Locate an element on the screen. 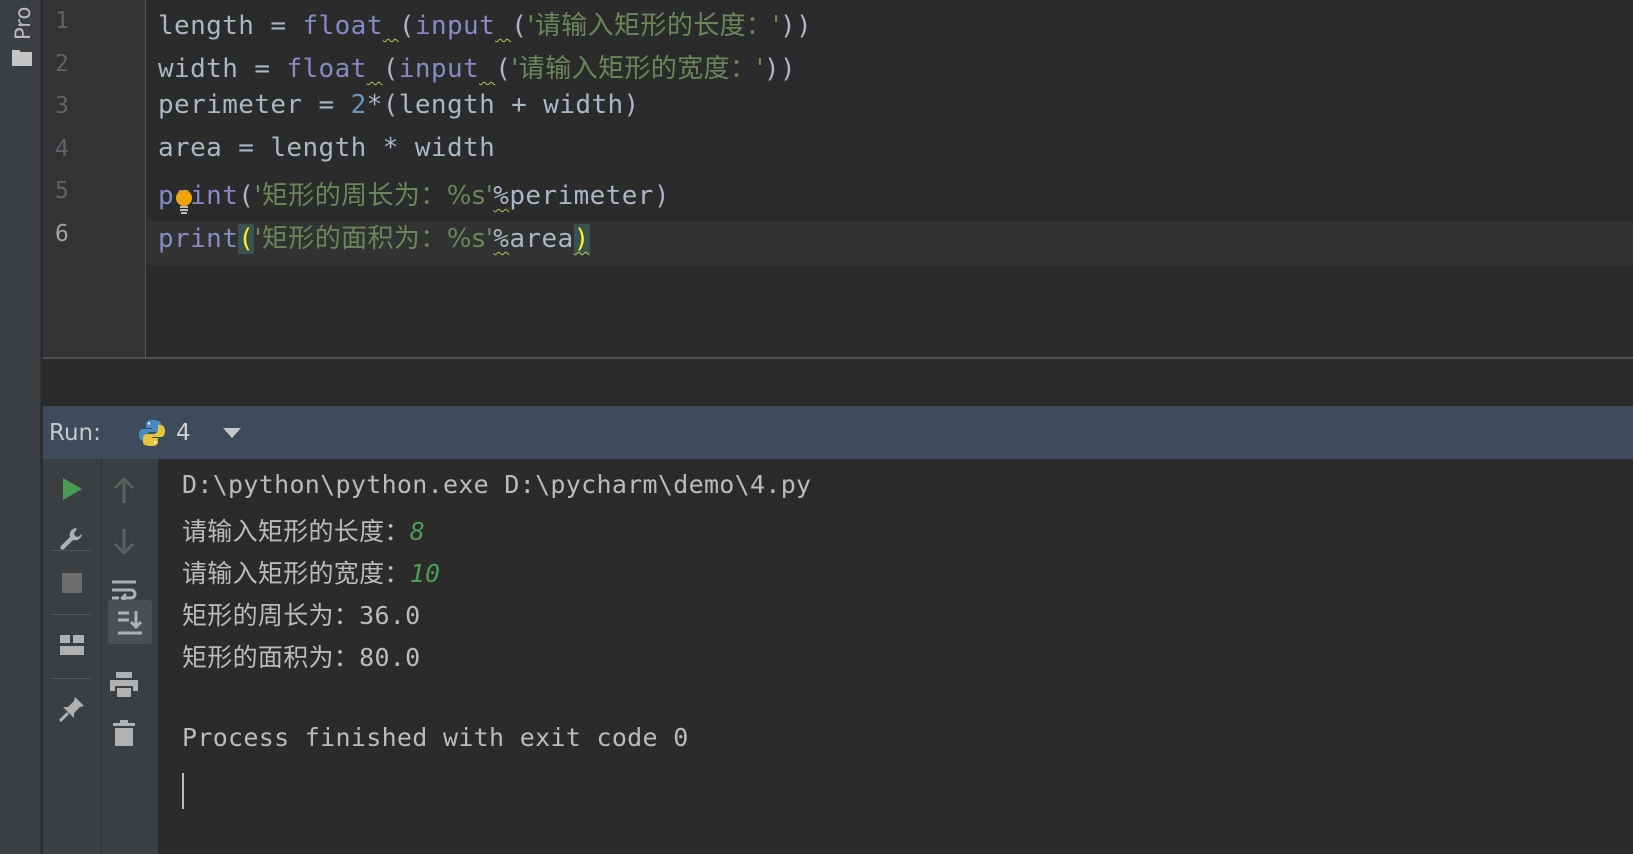 The height and width of the screenshot is (854, 1633). print-icon is located at coordinates (124, 685).